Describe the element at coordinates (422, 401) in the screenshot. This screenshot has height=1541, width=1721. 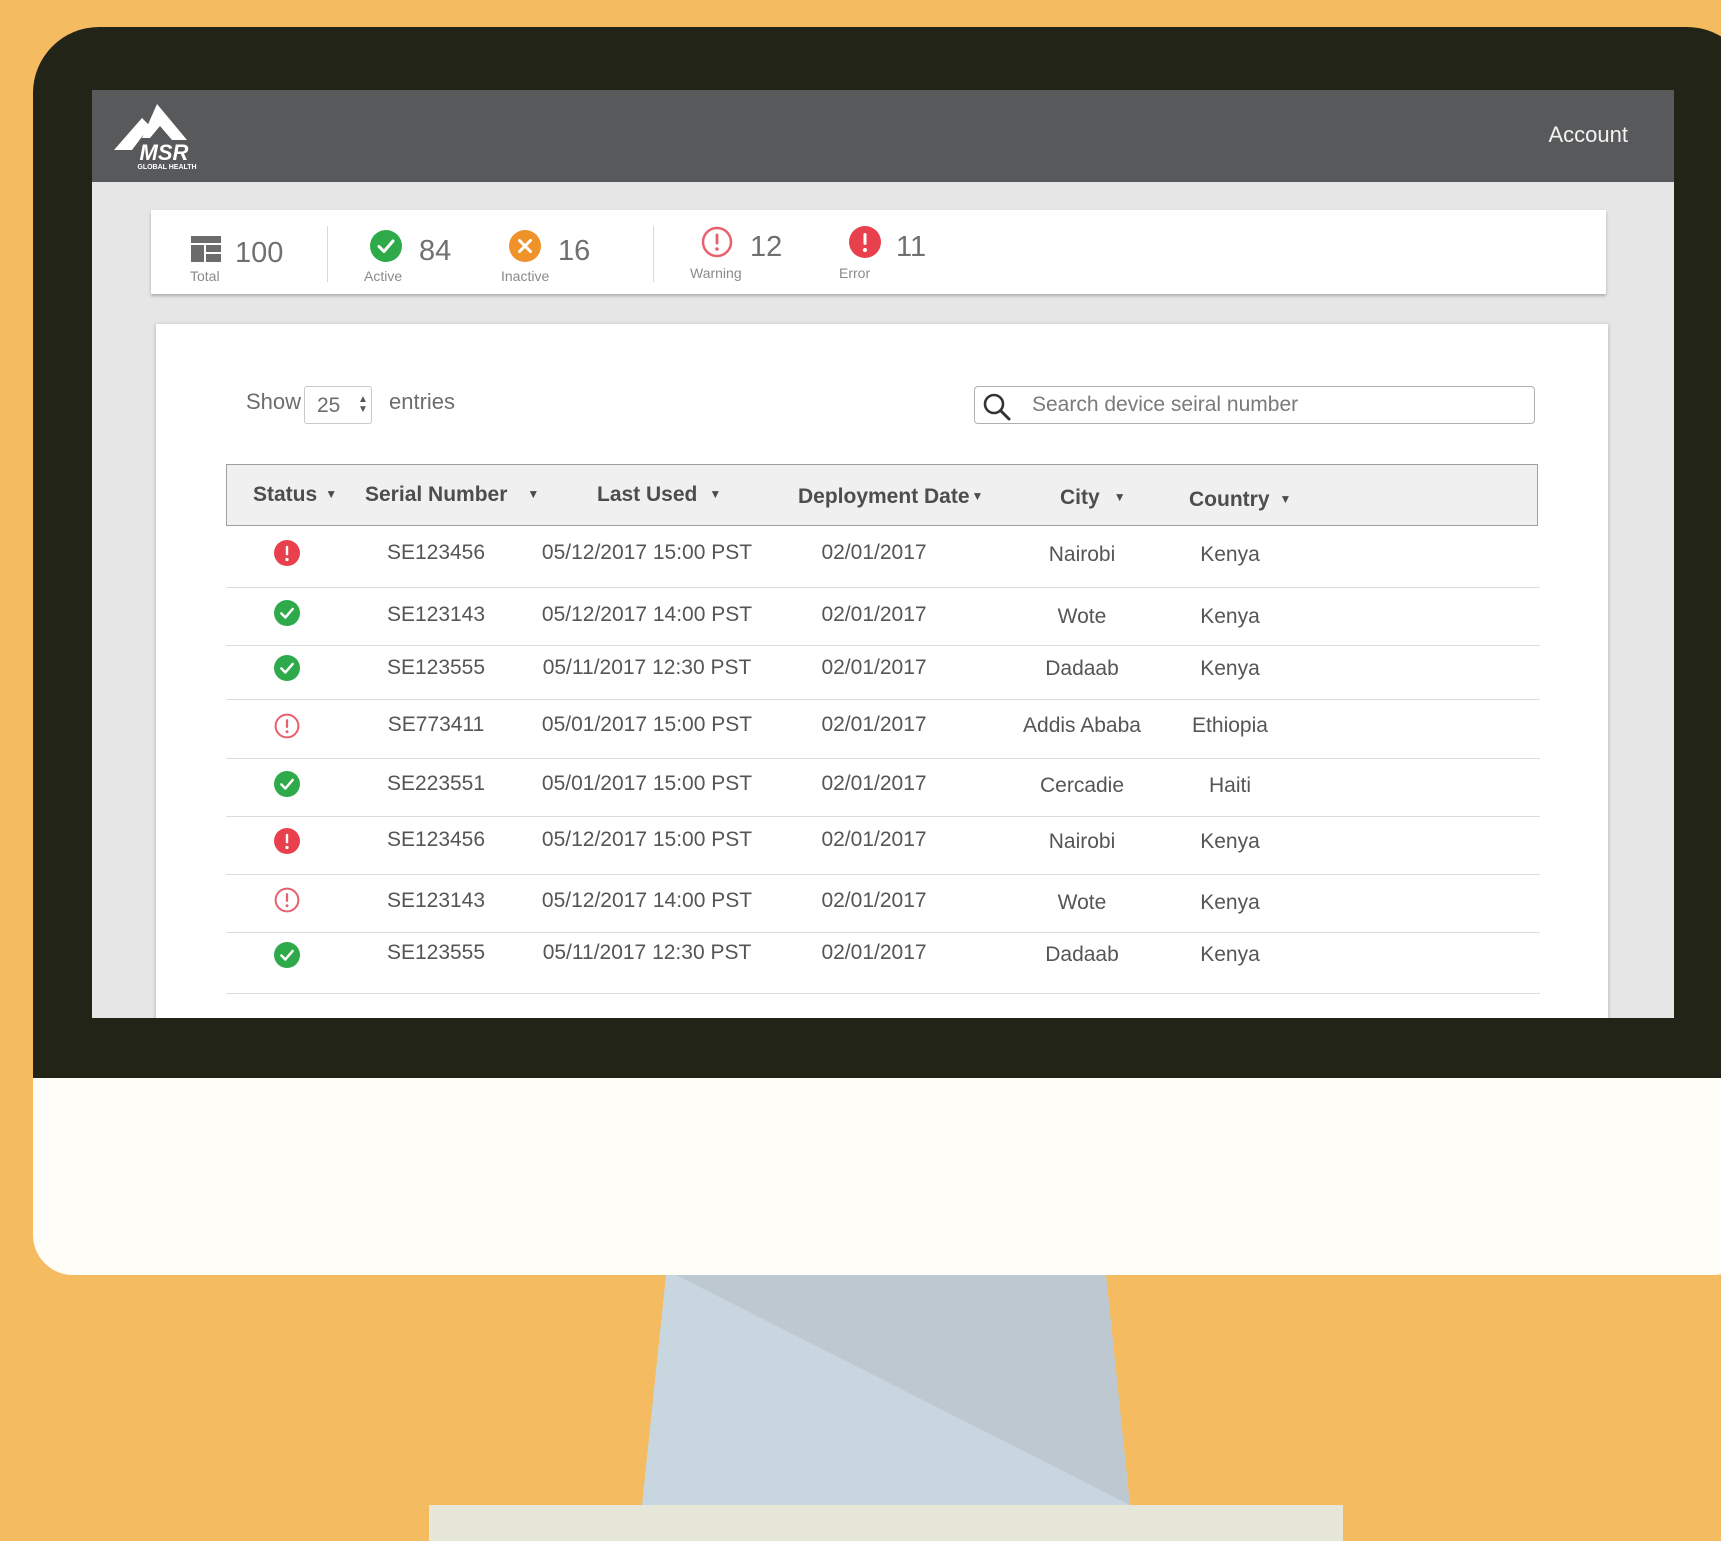
I see `entries-label: entries` at that location.